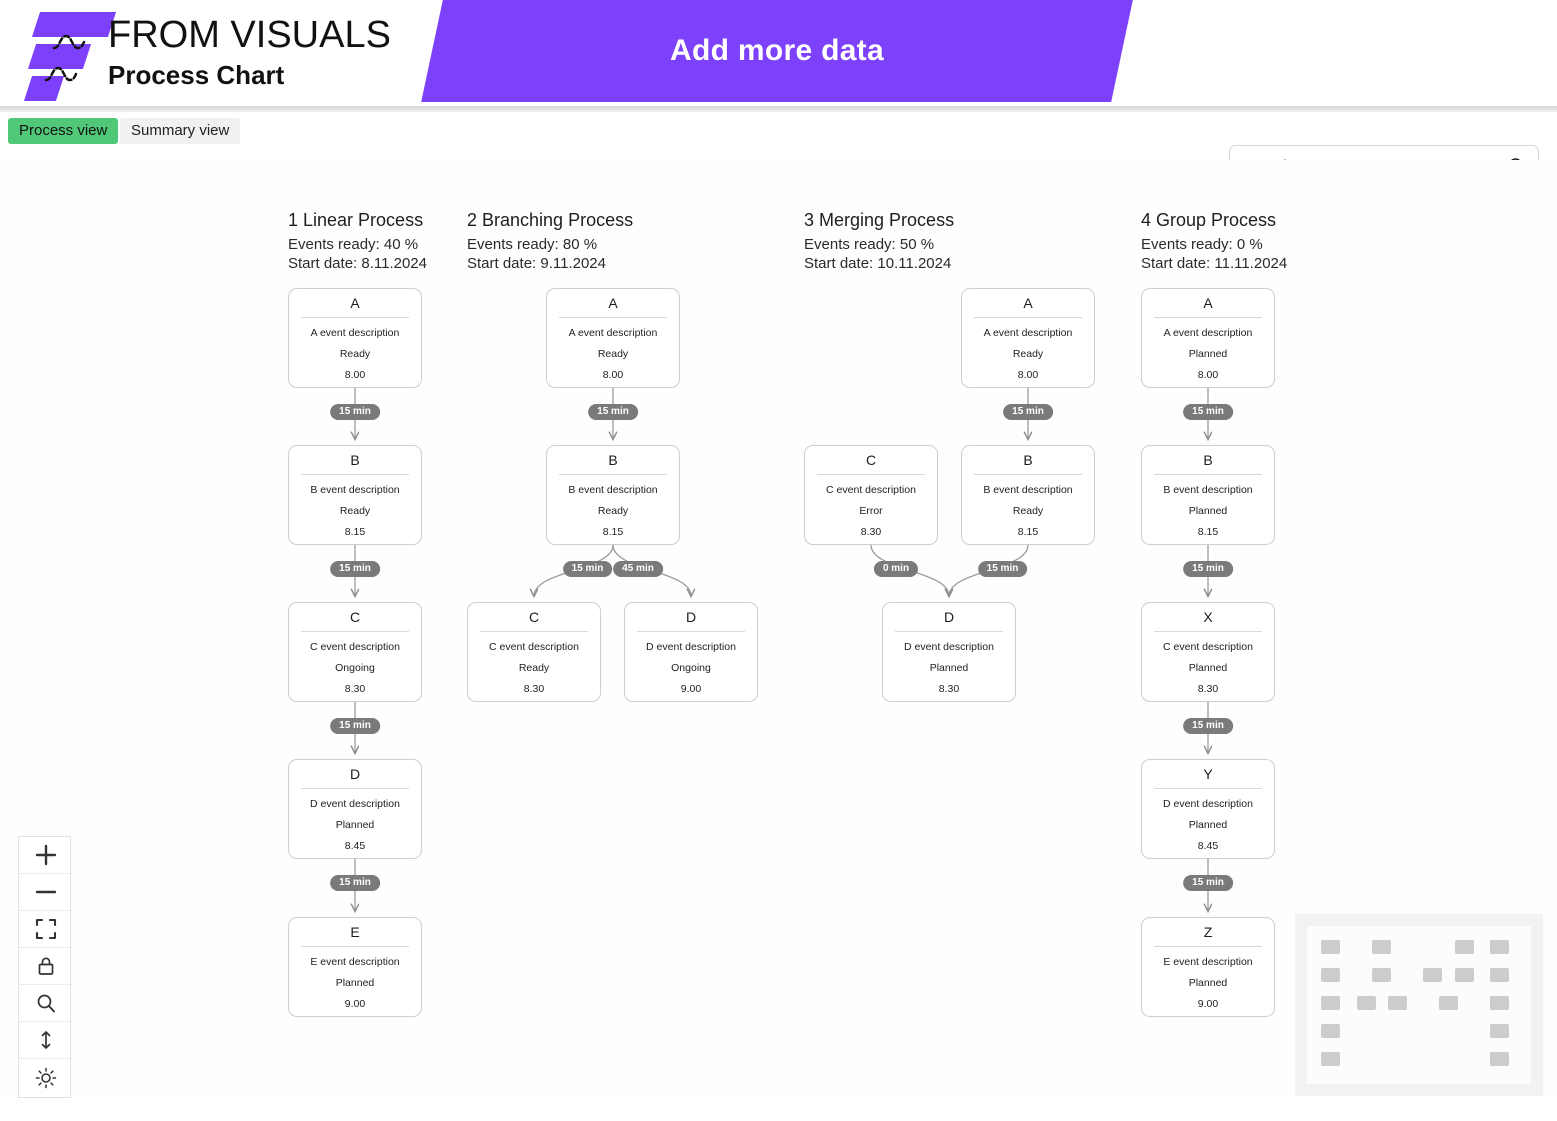 The width and height of the screenshot is (1557, 1121). What do you see at coordinates (1208, 809) in the screenshot?
I see `process-node: Y D event description Planned 8.45` at bounding box center [1208, 809].